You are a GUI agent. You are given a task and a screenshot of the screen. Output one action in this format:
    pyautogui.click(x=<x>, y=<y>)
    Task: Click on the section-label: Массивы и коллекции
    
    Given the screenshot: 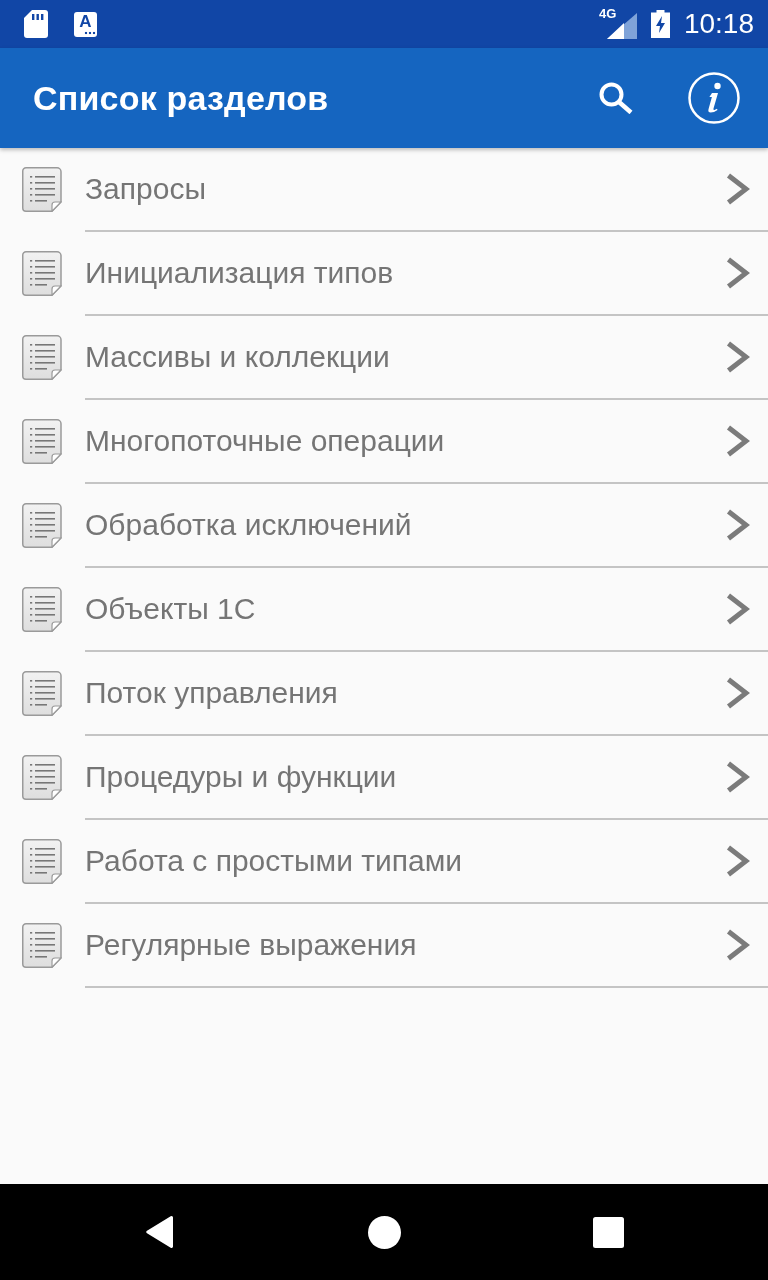 What is the action you would take?
    pyautogui.click(x=238, y=357)
    